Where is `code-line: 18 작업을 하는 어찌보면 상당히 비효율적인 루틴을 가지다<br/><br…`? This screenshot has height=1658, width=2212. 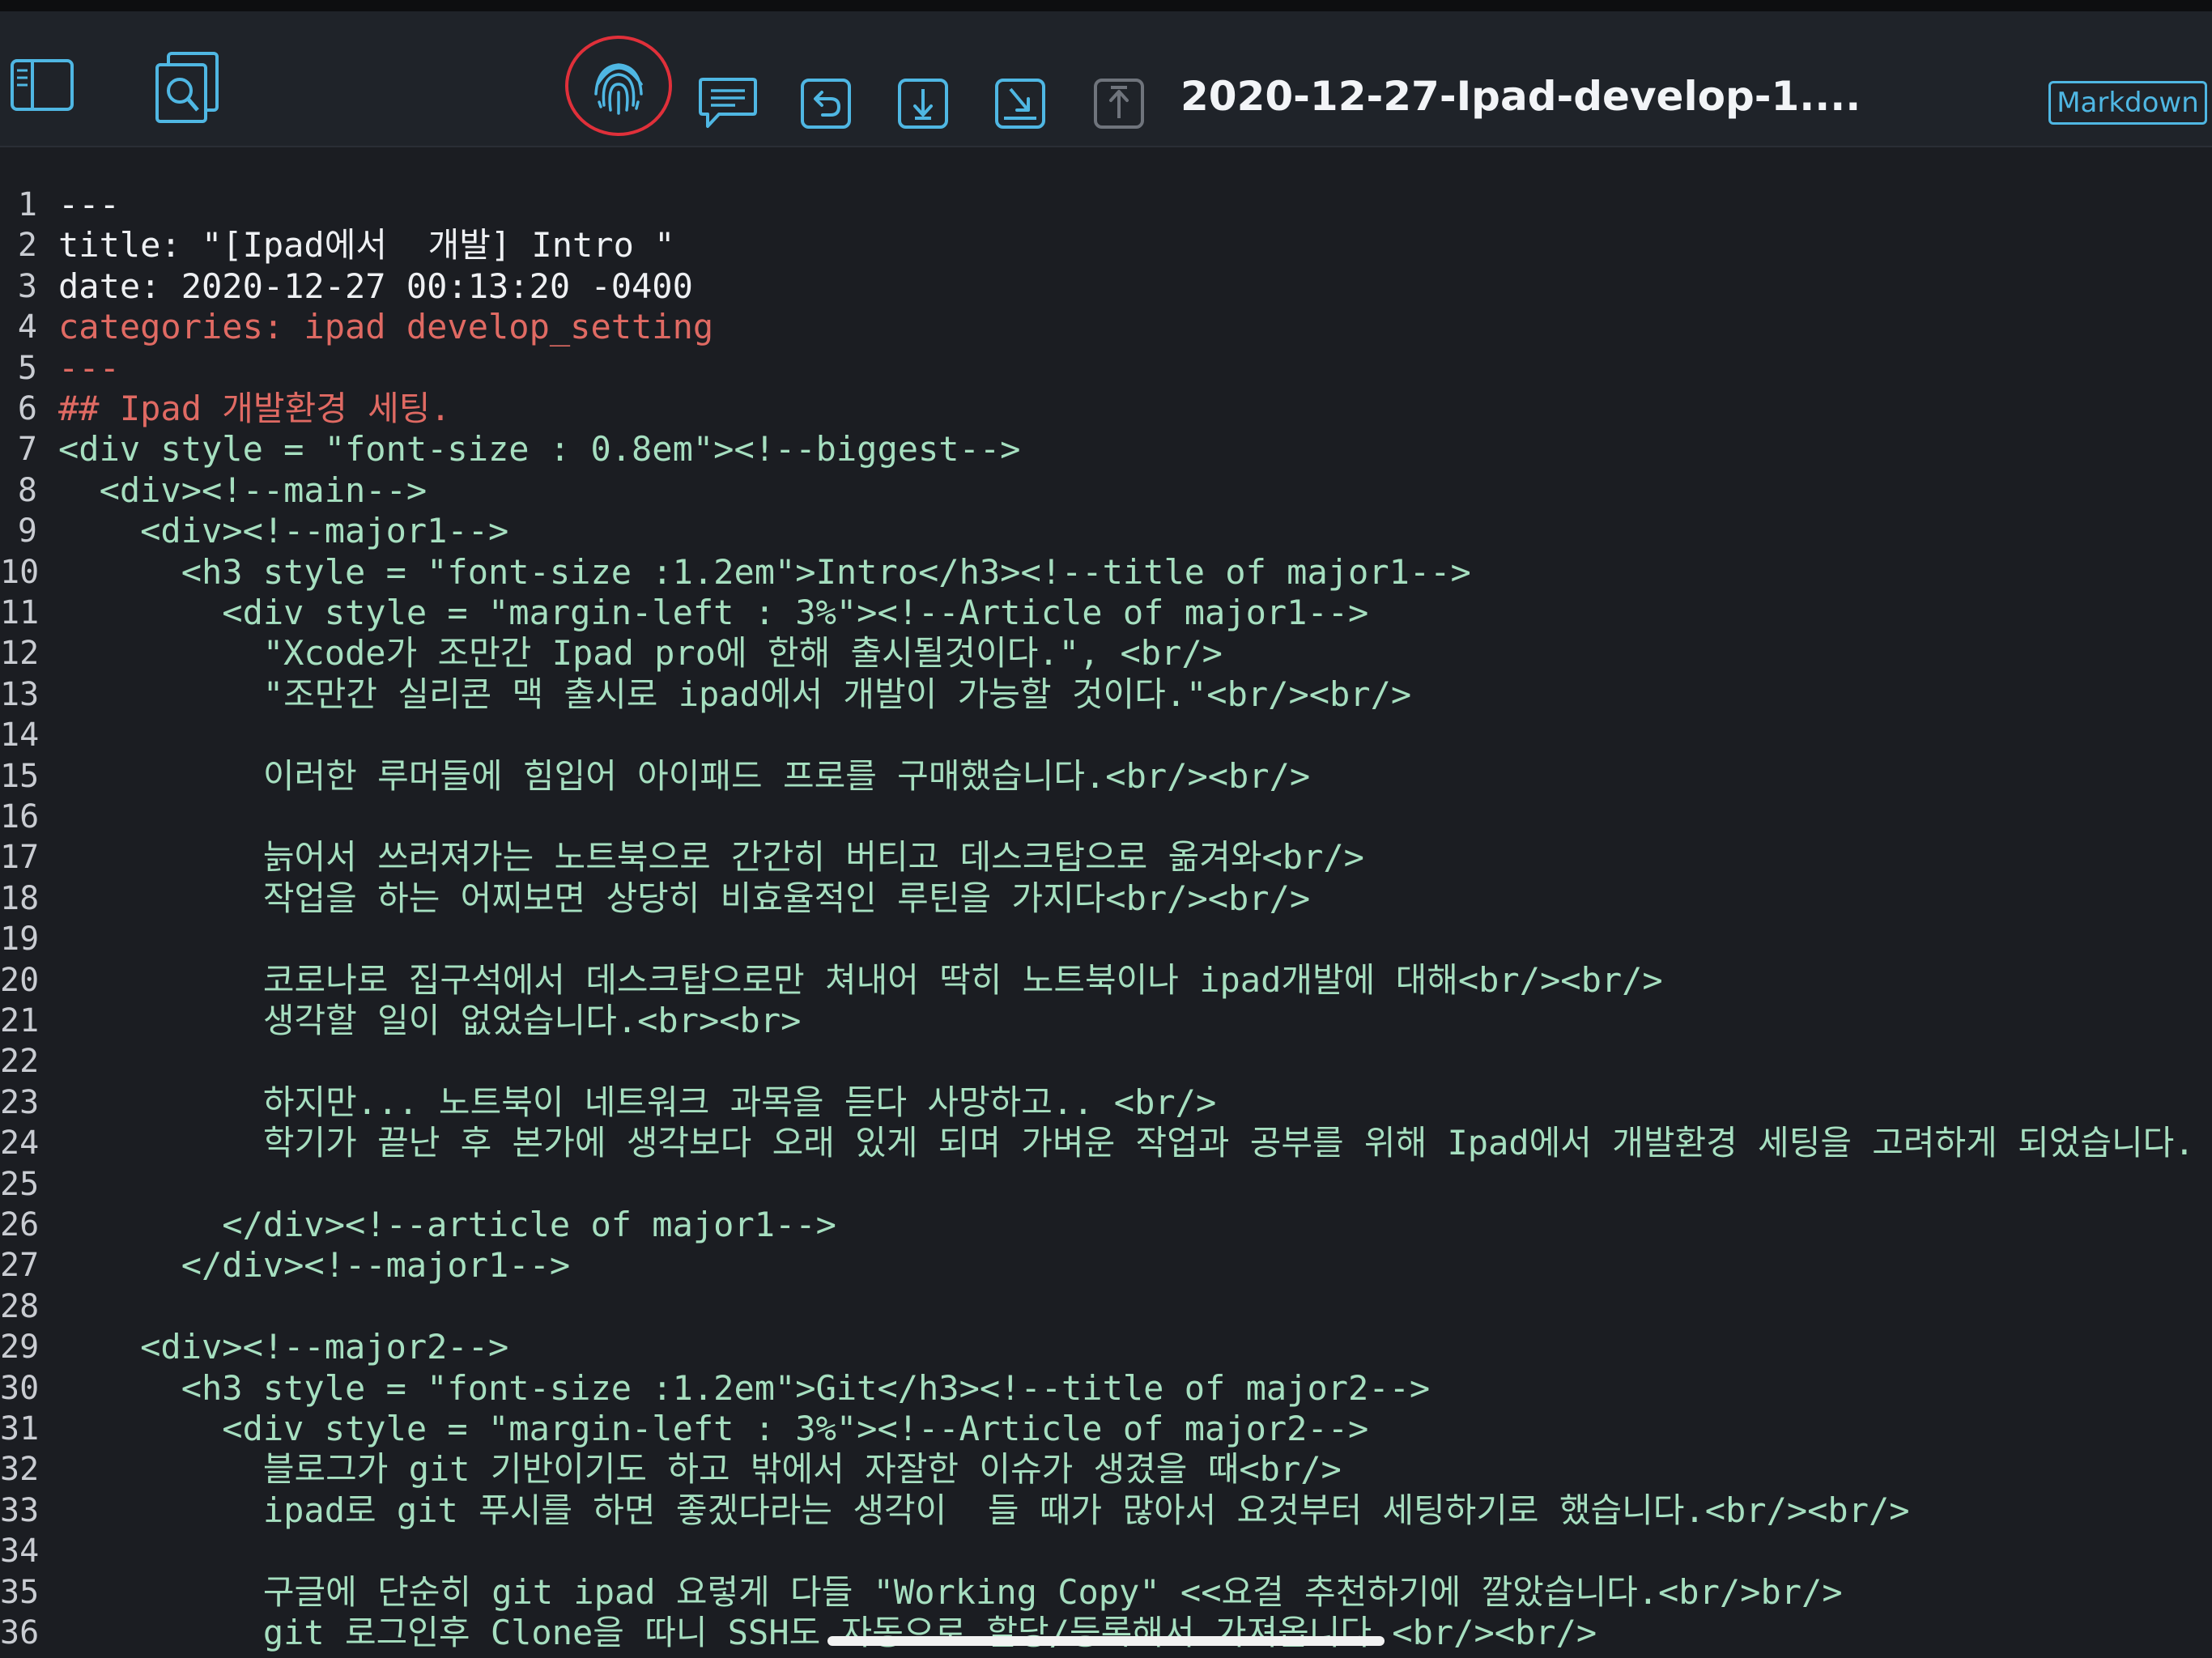 code-line: 18 작업을 하는 어찌보면 상당히 비효율적인 루틴을 가지다<br/><br… is located at coordinates (1106, 898).